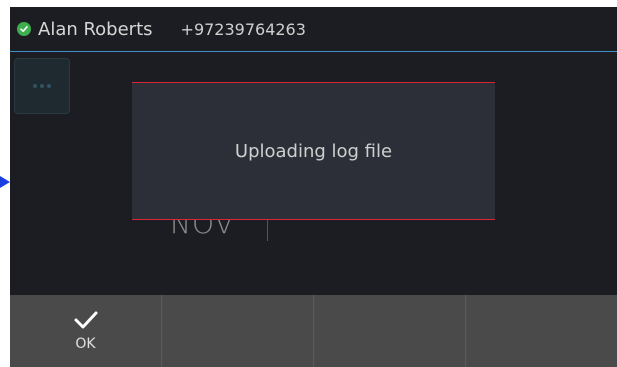 The image size is (617, 367). I want to click on presence-available-icon, so click(24, 29).